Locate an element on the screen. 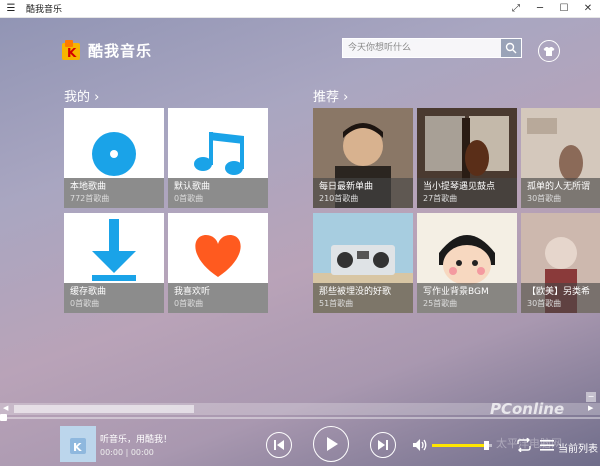  tile-count: 25首歌曲 is located at coordinates (440, 303).